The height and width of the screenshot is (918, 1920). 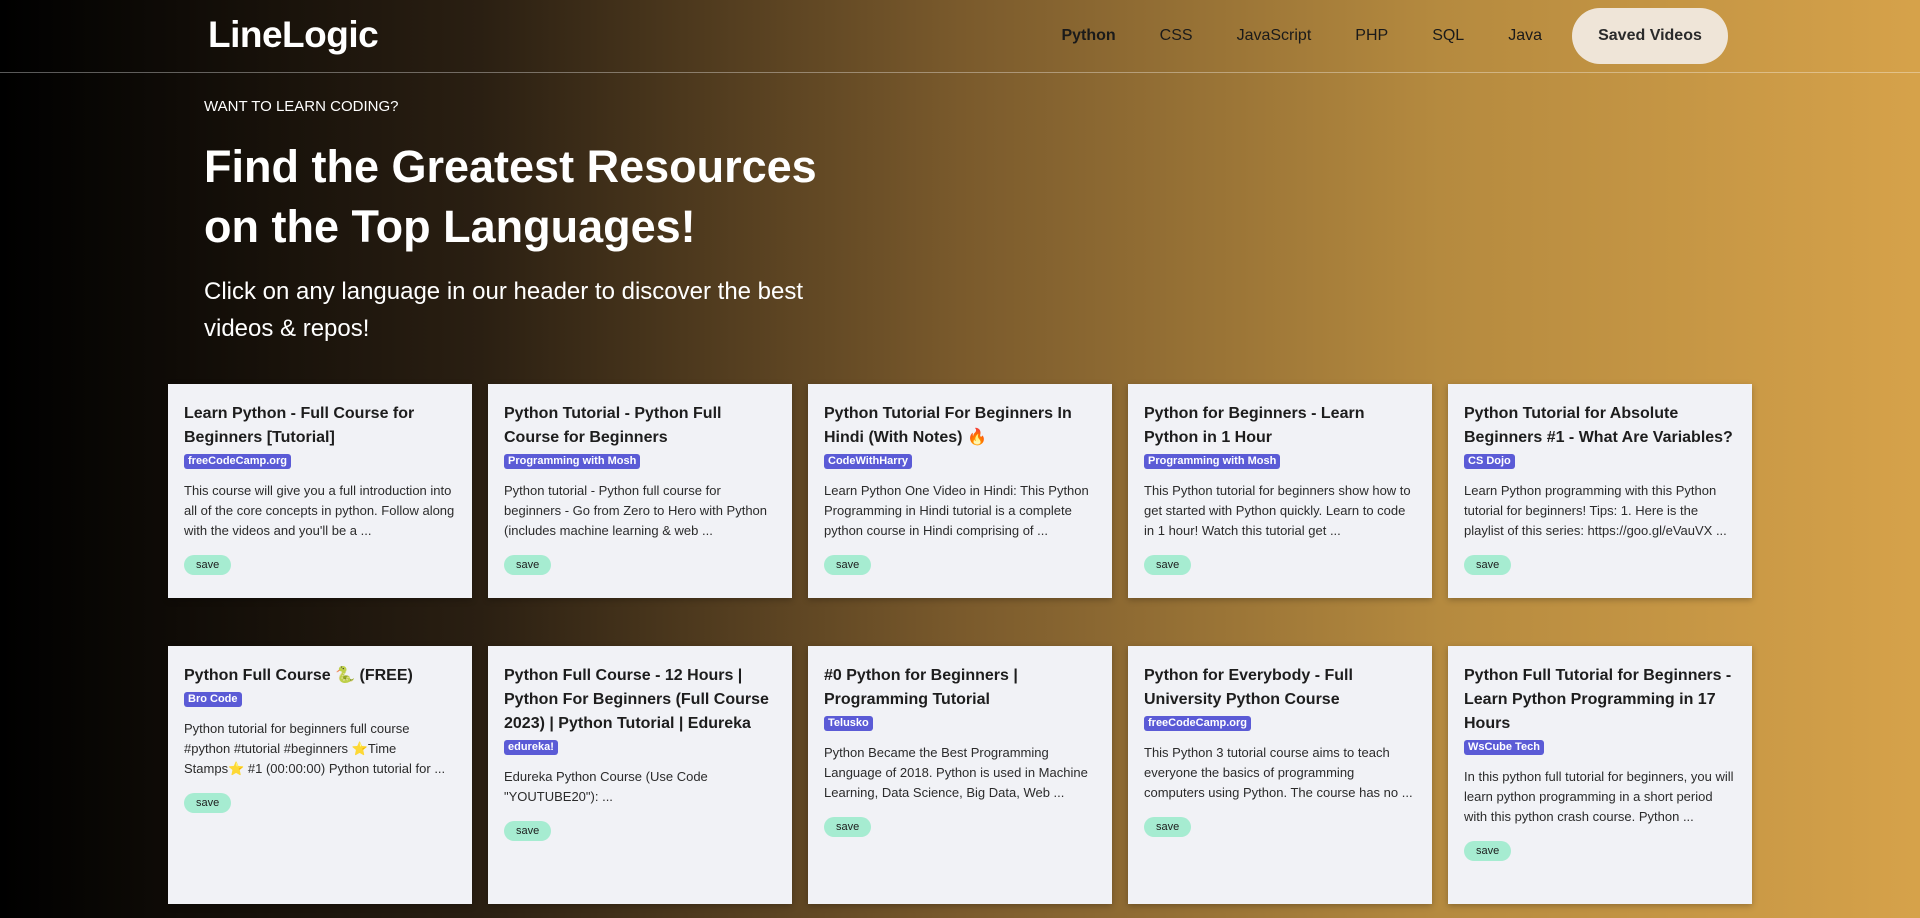 What do you see at coordinates (1504, 747) in the screenshot?
I see `channel-badge: WsCube Tech` at bounding box center [1504, 747].